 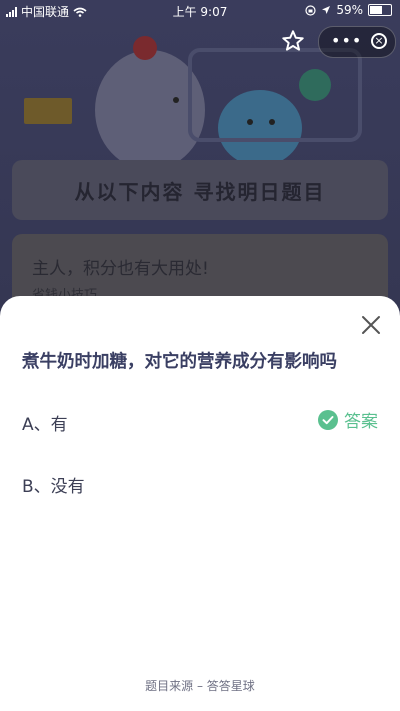 I want to click on close-icon, so click(x=371, y=325).